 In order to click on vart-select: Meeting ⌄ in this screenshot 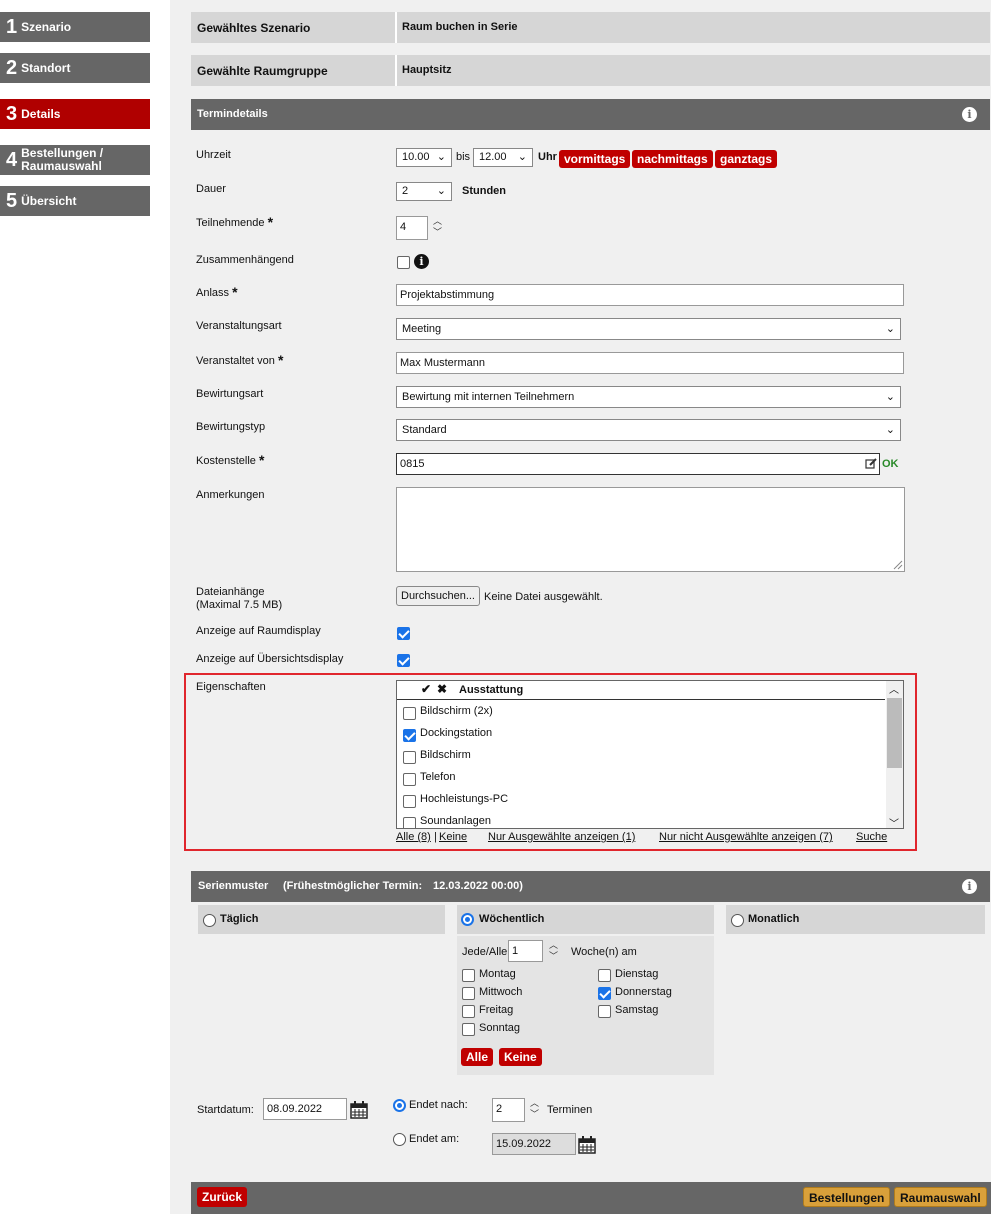, I will do `click(648, 329)`.